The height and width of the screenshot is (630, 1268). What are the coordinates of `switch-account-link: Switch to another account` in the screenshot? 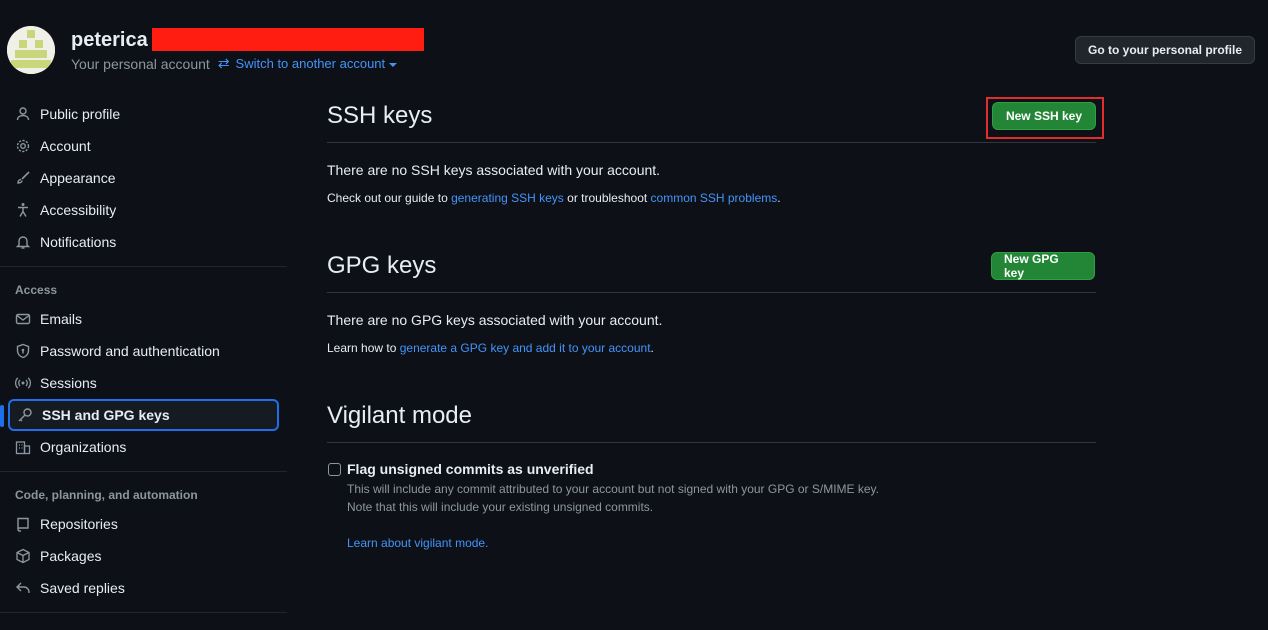 It's located at (317, 63).